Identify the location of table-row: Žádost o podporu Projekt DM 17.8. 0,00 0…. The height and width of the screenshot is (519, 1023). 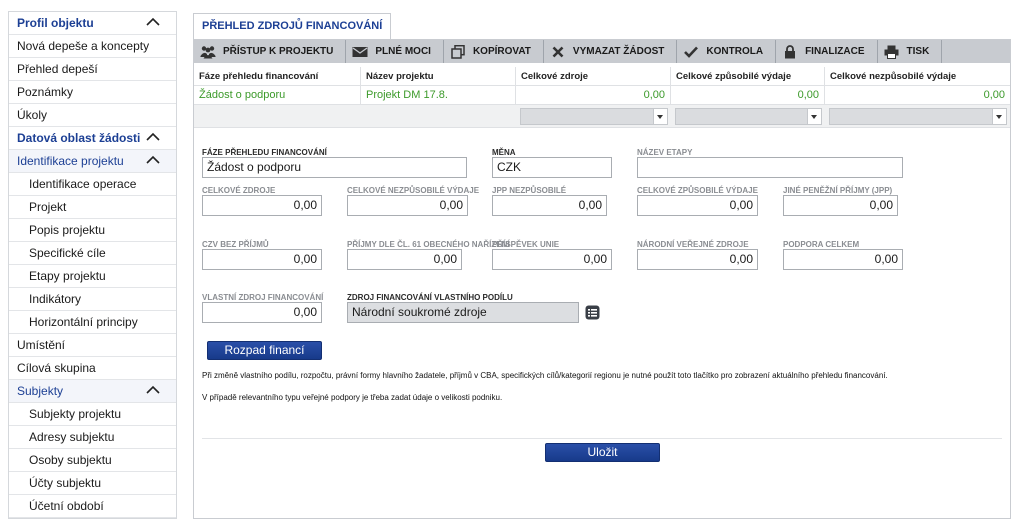
(602, 95).